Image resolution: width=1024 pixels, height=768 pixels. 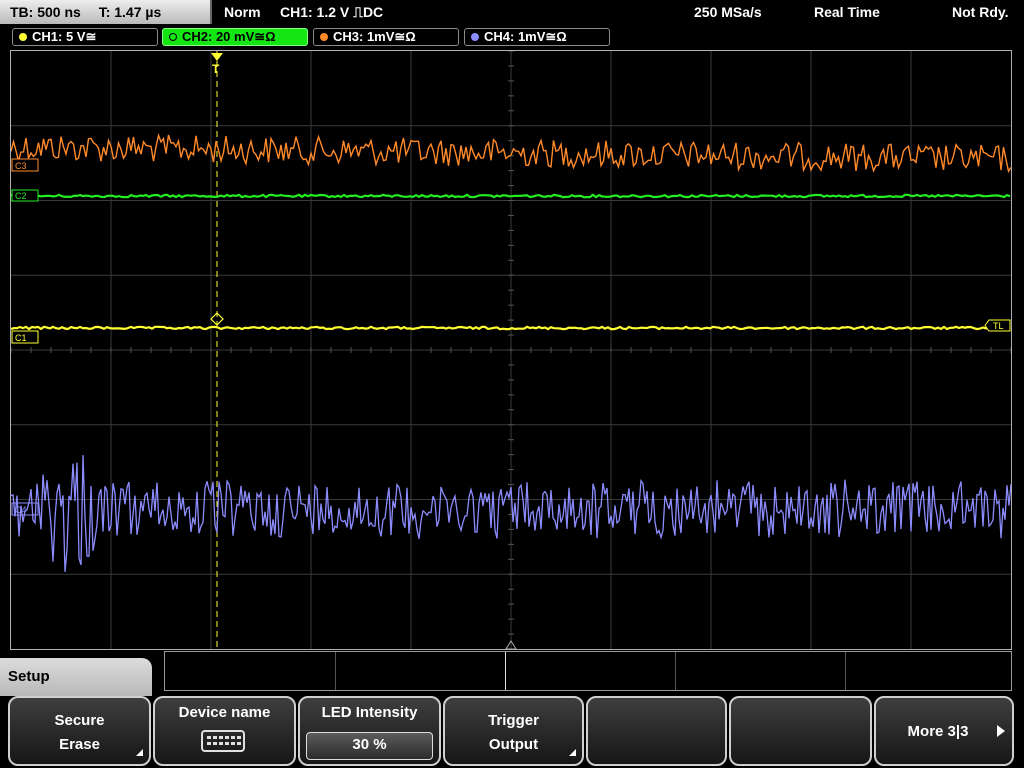 I want to click on ch1-dot-icon, so click(x=23, y=37).